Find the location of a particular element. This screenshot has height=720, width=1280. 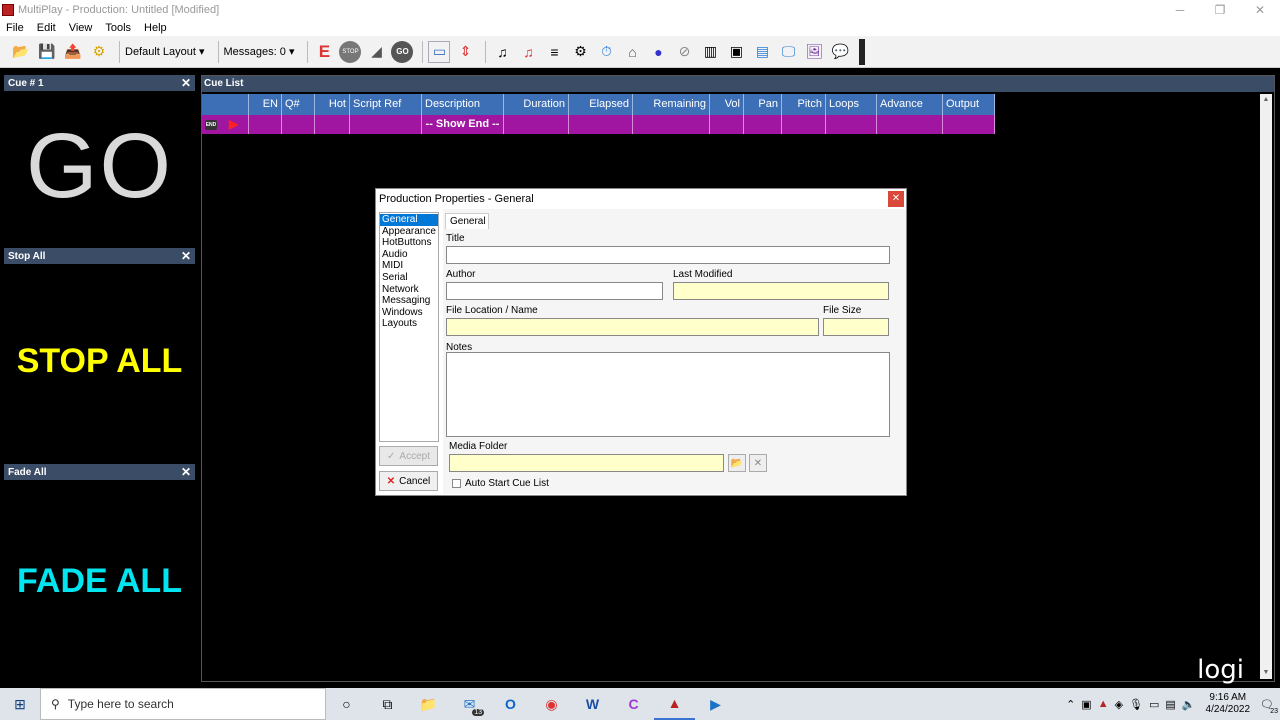

audio-cue-icon: ♫ is located at coordinates (502, 52).